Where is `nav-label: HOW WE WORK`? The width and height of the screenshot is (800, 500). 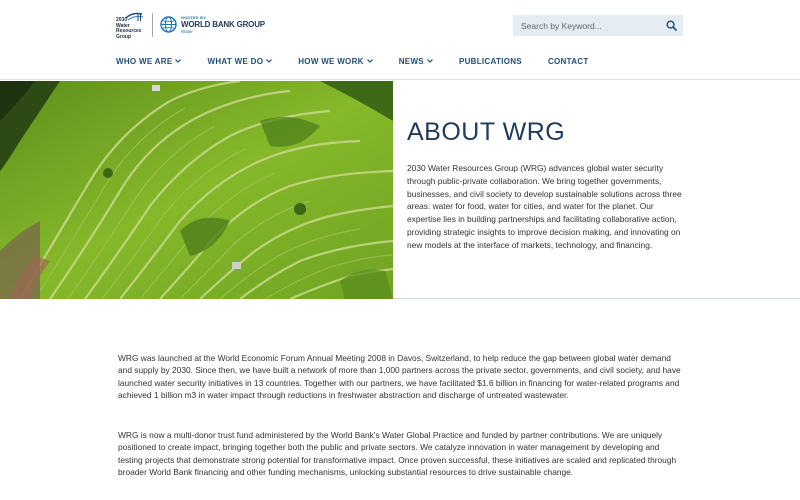
nav-label: HOW WE WORK is located at coordinates (331, 61).